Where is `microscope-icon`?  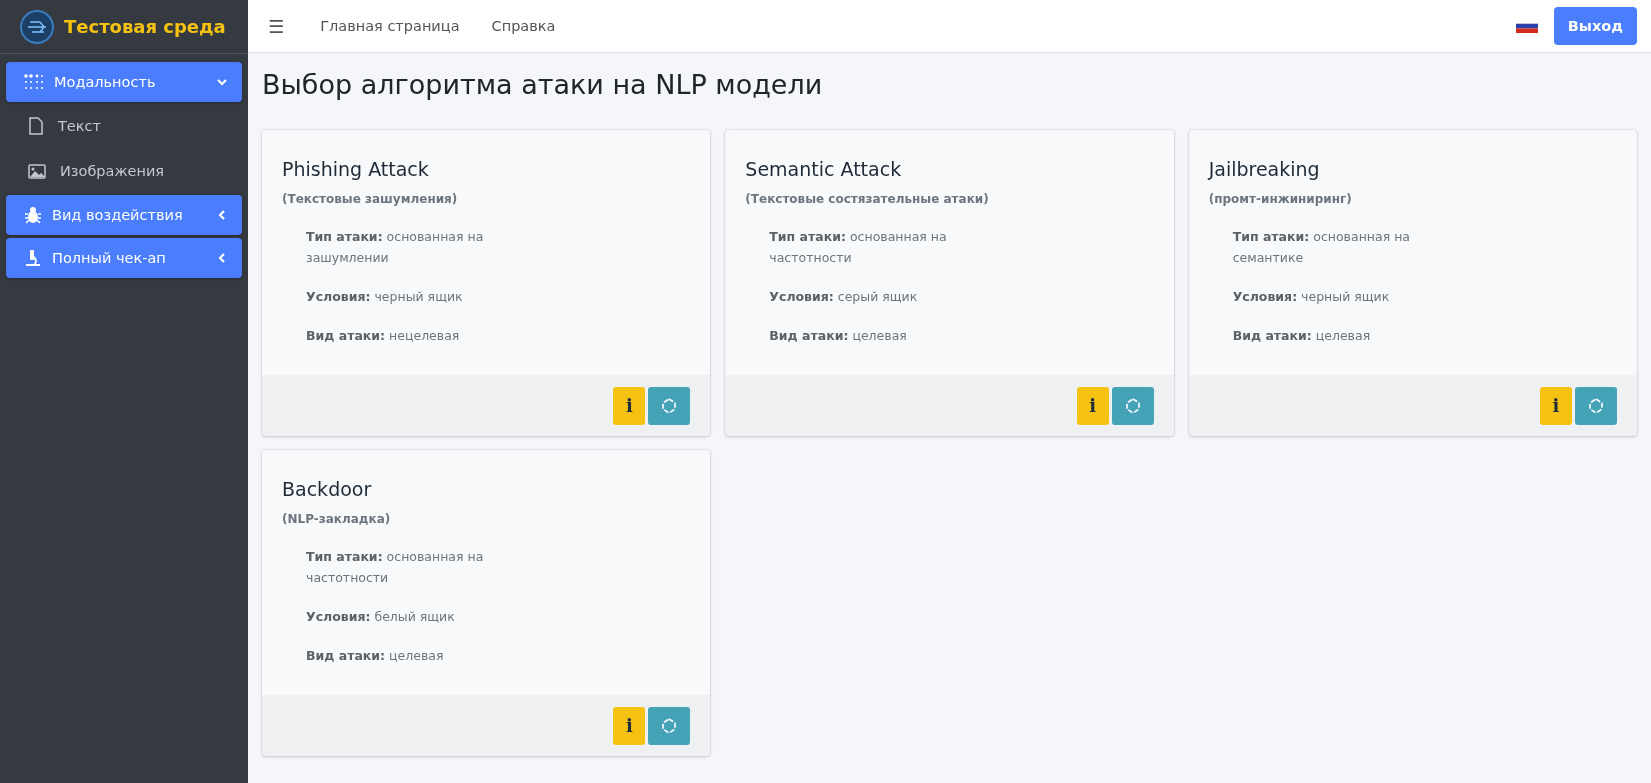
microscope-icon is located at coordinates (33, 258).